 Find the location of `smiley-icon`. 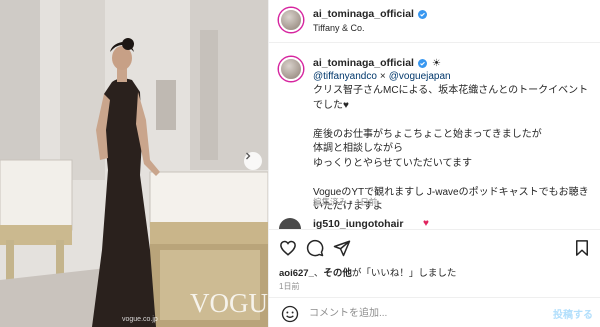

smiley-icon is located at coordinates (290, 314).